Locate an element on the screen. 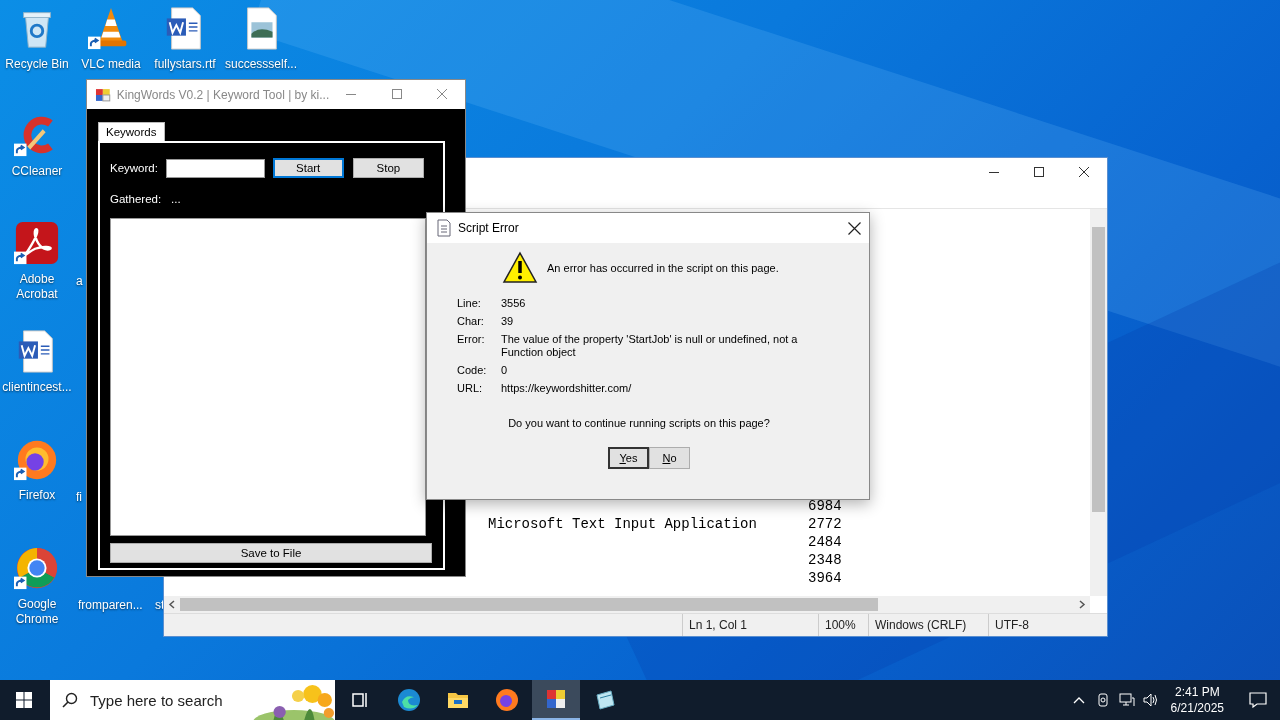  vertical-scrollbar is located at coordinates (1098, 402).